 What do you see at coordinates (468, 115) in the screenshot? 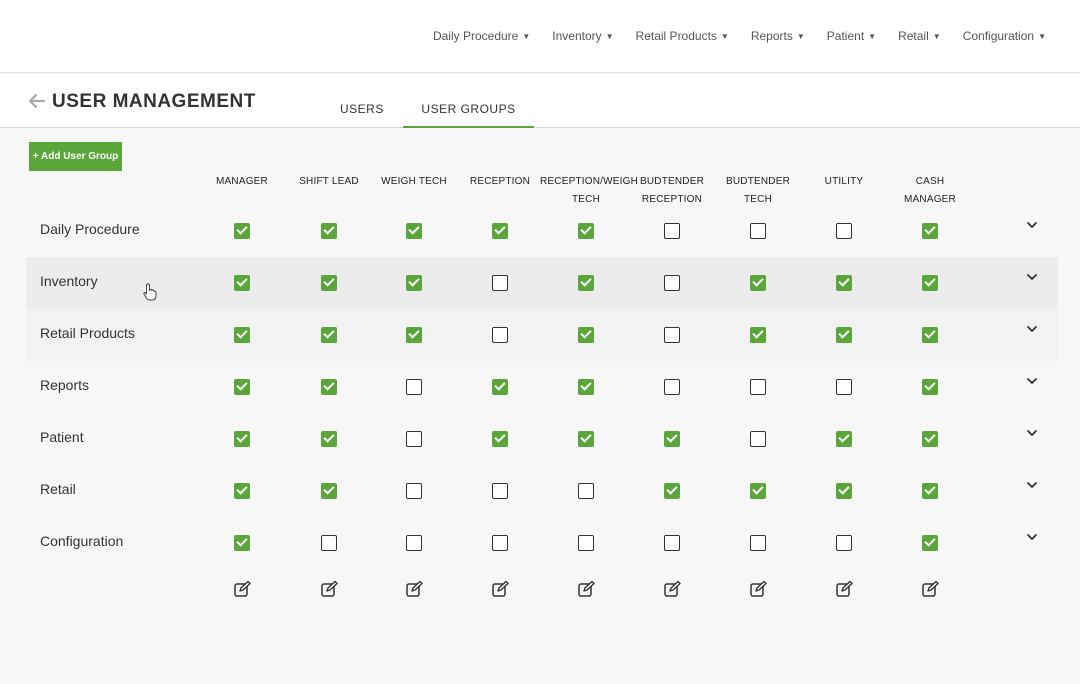
I see `tab-user-groups: USER GROUPS` at bounding box center [468, 115].